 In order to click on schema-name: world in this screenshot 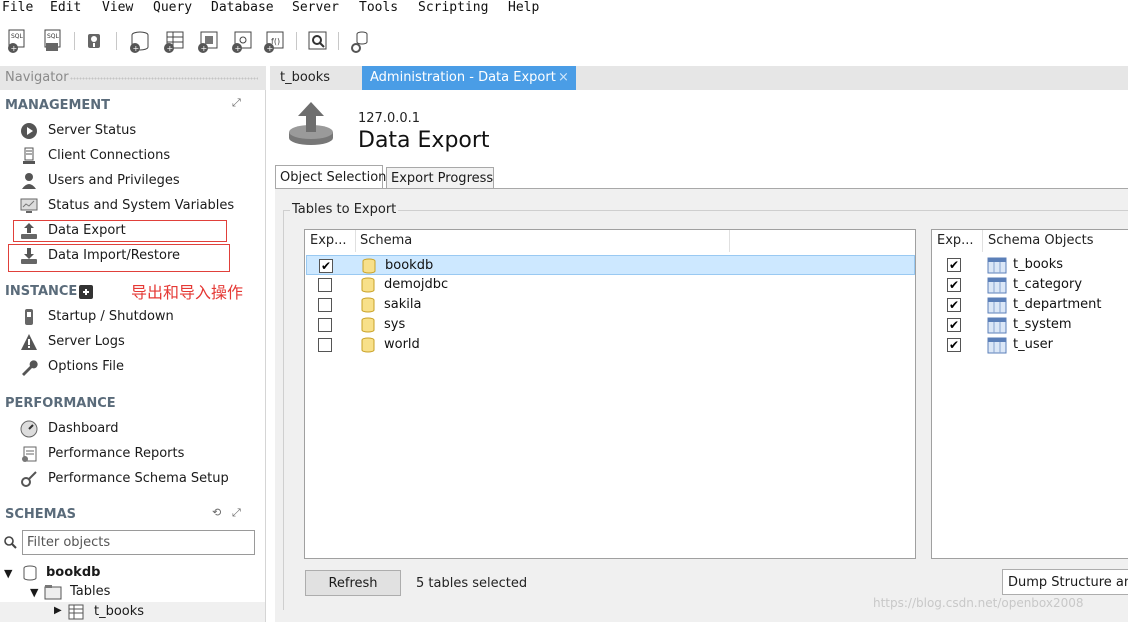, I will do `click(402, 344)`.